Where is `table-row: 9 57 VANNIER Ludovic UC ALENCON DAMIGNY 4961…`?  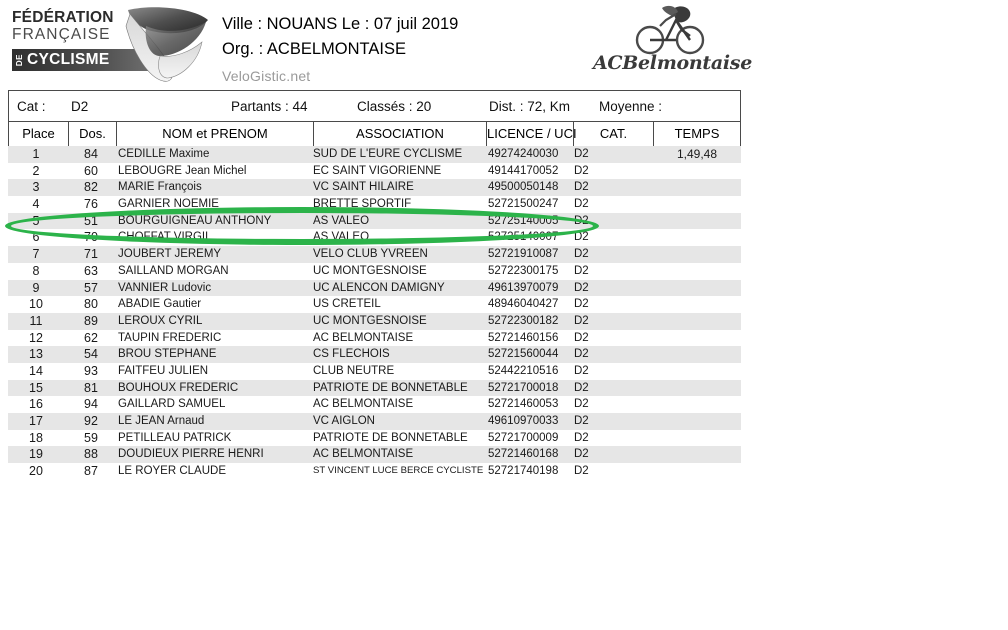
table-row: 9 57 VANNIER Ludovic UC ALENCON DAMIGNY 4961… is located at coordinates (374, 288).